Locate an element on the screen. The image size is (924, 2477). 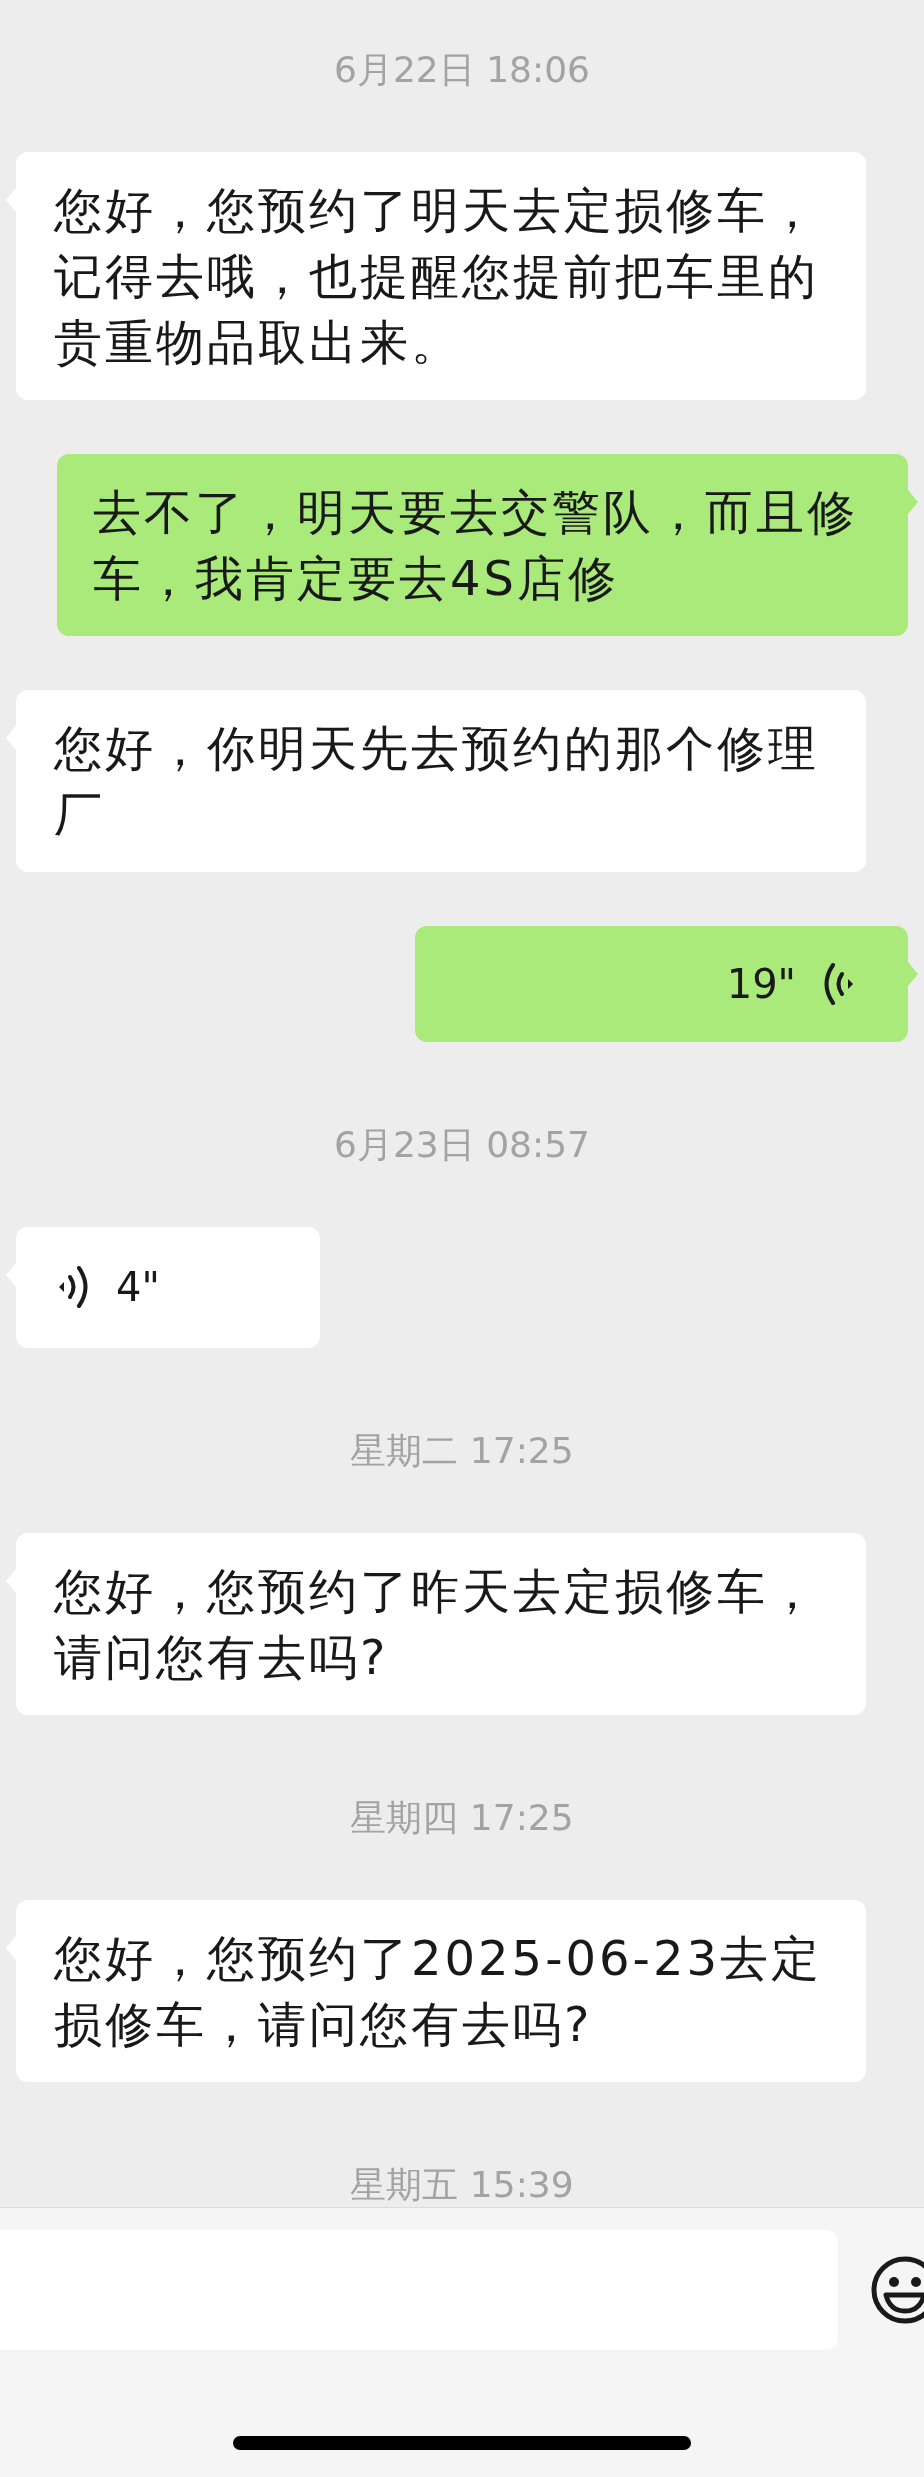
timestamp: 星期五 15:39 is located at coordinates (462, 2185).